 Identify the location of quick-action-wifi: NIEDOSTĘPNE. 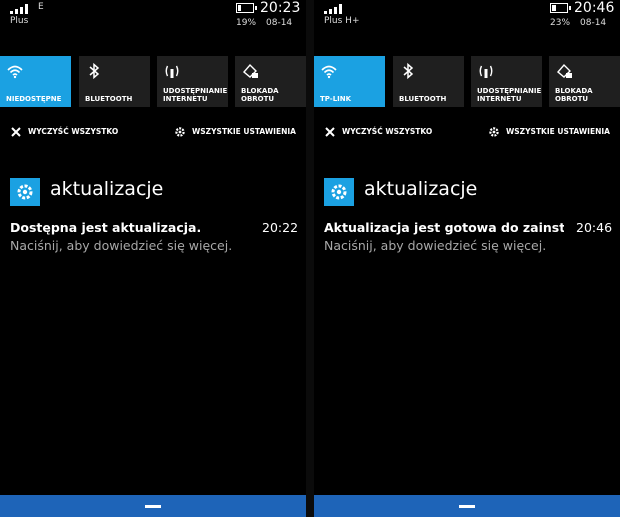
(35, 81).